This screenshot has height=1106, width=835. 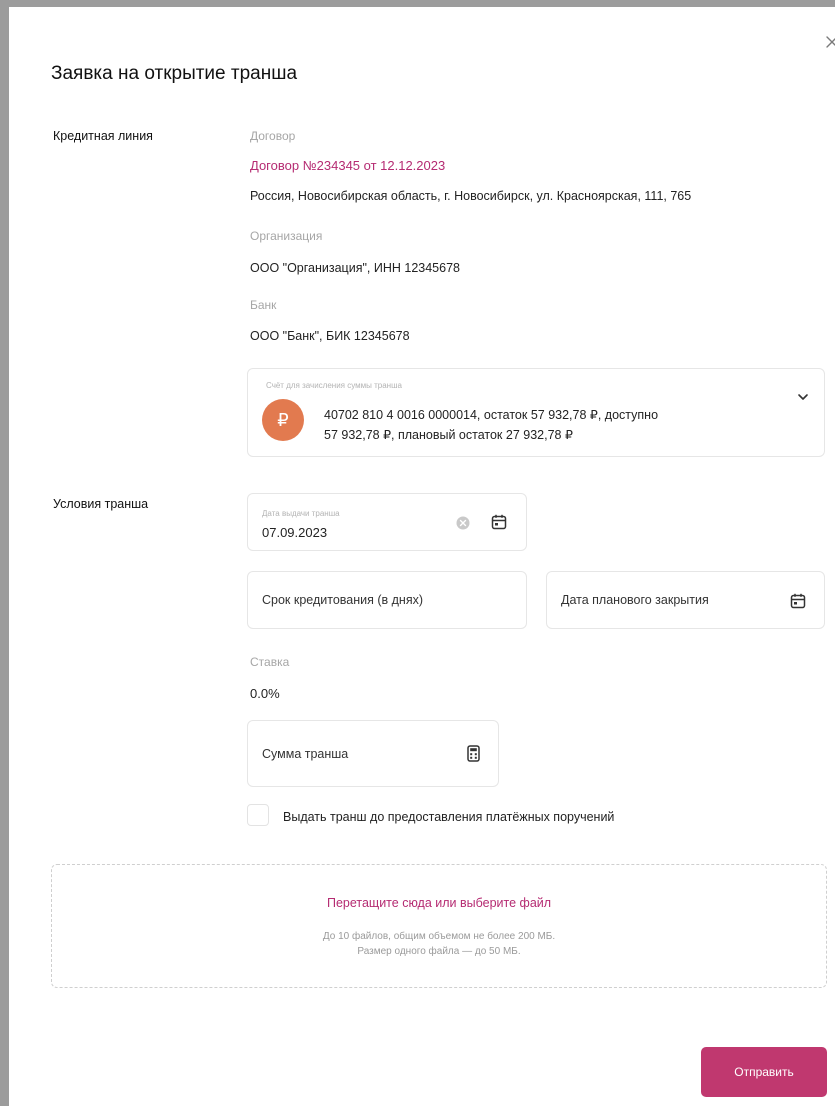 What do you see at coordinates (439, 903) in the screenshot?
I see `dropzone-title: Перетащите сюда или выберите файл` at bounding box center [439, 903].